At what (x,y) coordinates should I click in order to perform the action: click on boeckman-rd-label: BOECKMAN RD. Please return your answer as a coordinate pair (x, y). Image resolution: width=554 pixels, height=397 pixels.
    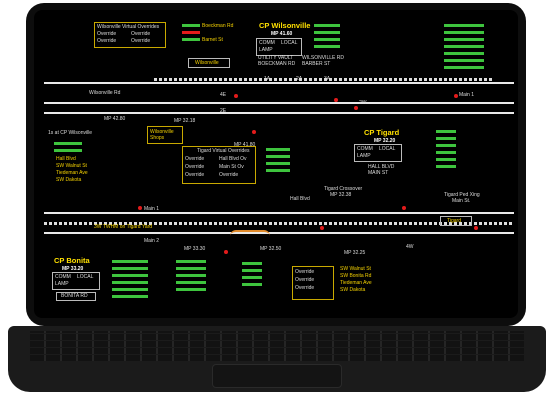
    Looking at the image, I should click on (277, 64).